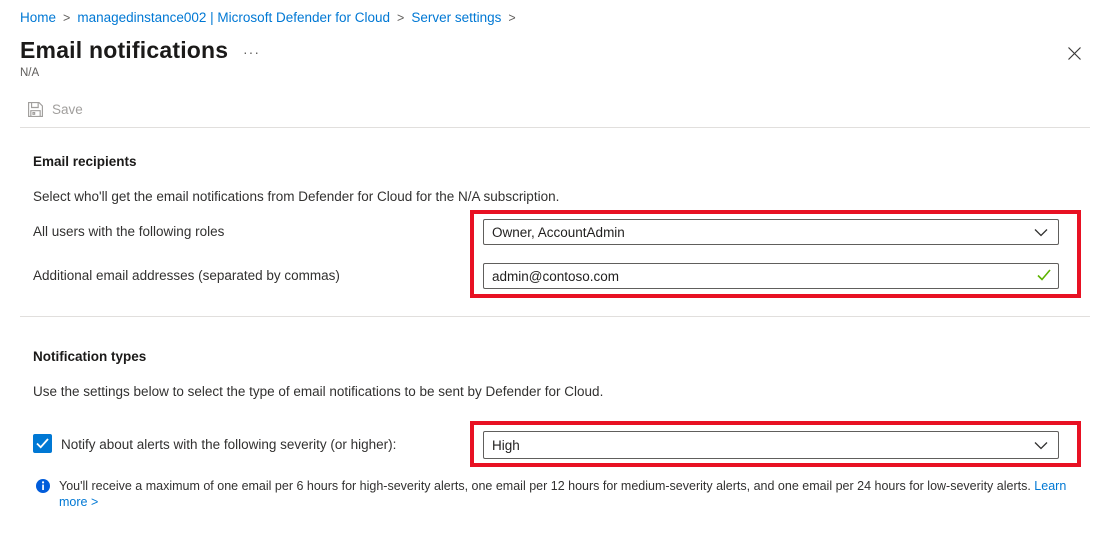  What do you see at coordinates (558, 232) in the screenshot?
I see `roles-dropdown-value: Owner, AccountAdmin` at bounding box center [558, 232].